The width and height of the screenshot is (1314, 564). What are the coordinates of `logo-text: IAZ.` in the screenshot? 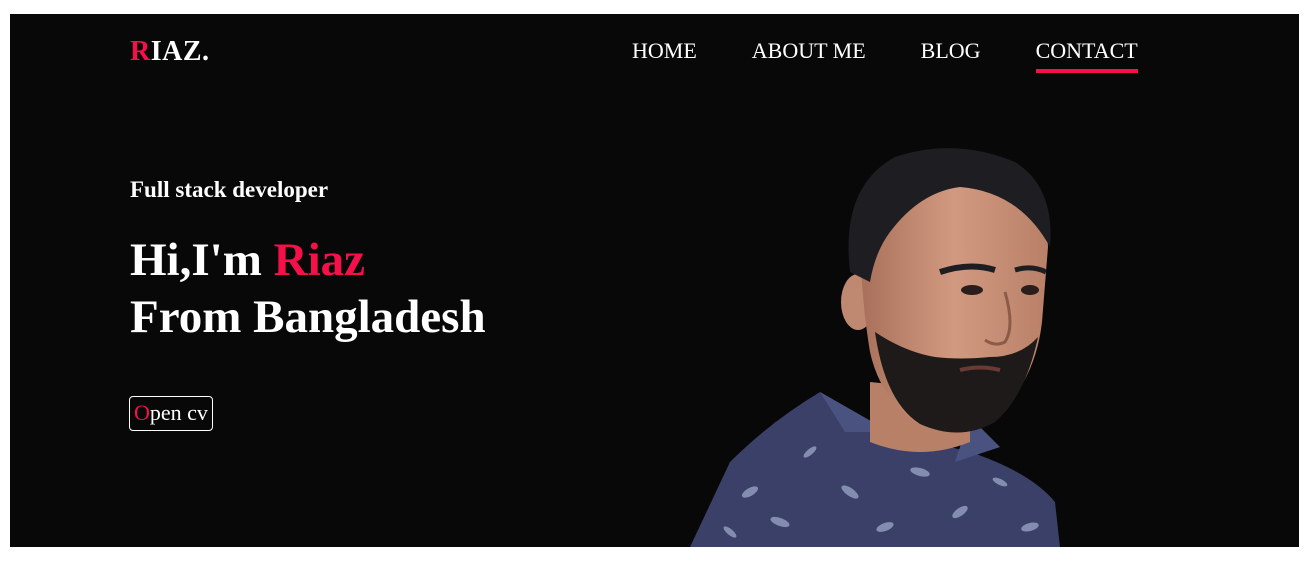 It's located at (180, 51).